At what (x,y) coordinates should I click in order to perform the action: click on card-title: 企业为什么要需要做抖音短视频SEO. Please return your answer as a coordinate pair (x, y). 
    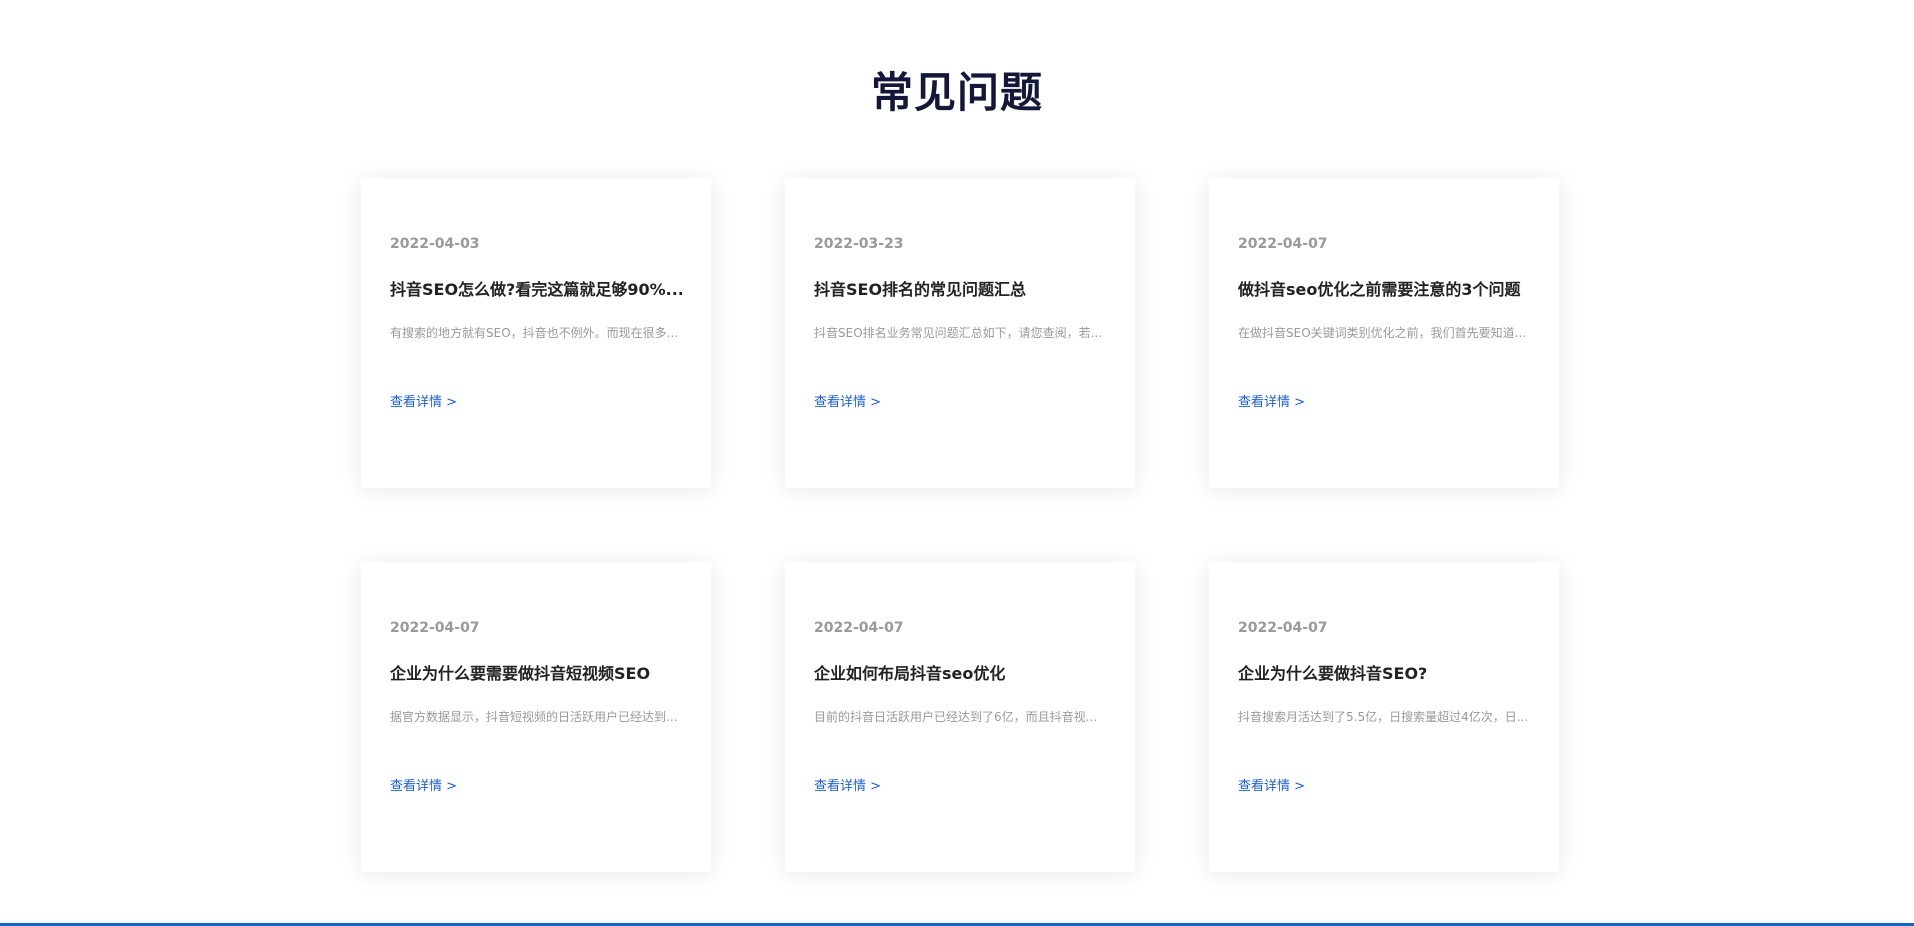
    Looking at the image, I should click on (536, 674).